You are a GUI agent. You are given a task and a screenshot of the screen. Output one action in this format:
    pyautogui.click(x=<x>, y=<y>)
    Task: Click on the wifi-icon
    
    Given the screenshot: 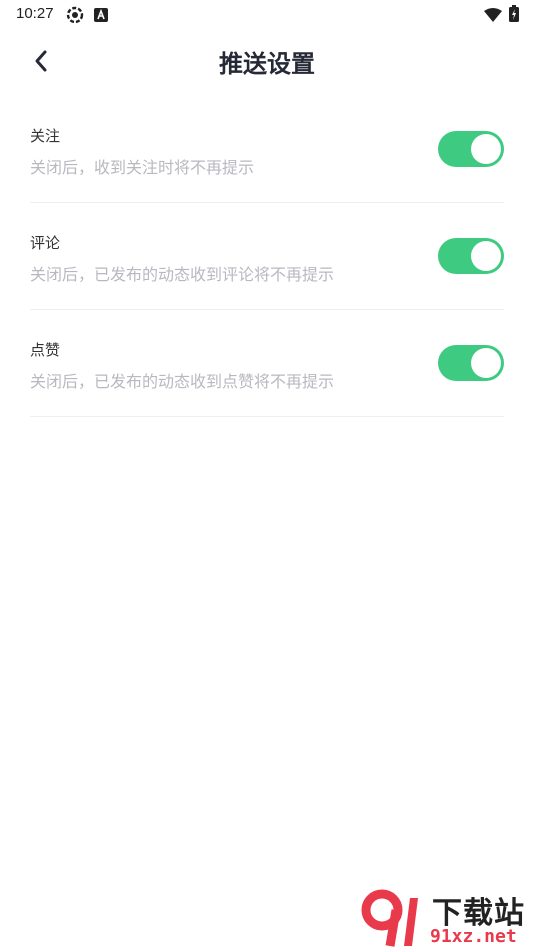 What is the action you would take?
    pyautogui.click(x=493, y=16)
    